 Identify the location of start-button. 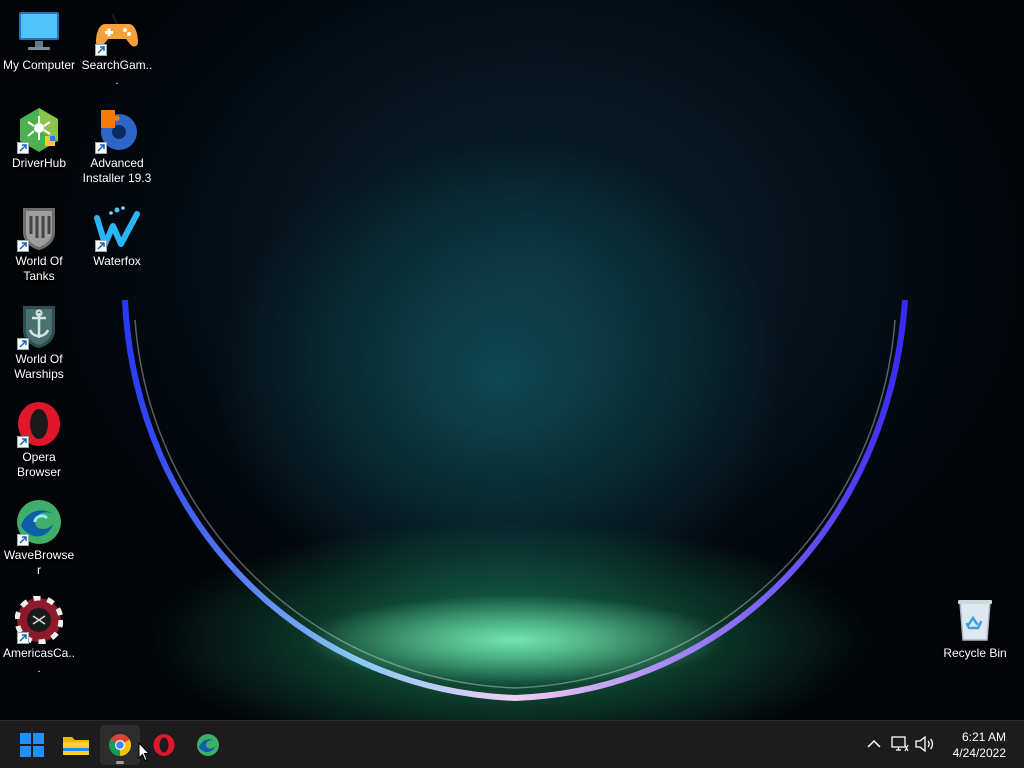
(32, 745).